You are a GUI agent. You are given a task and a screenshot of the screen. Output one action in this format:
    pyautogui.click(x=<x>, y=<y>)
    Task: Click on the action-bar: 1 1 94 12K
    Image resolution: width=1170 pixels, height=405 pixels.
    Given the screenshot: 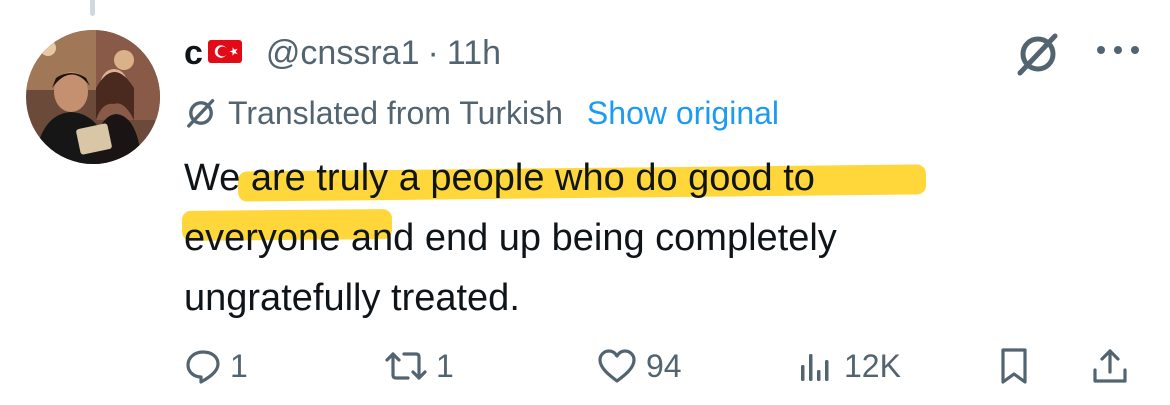 What is the action you would take?
    pyautogui.click(x=664, y=366)
    